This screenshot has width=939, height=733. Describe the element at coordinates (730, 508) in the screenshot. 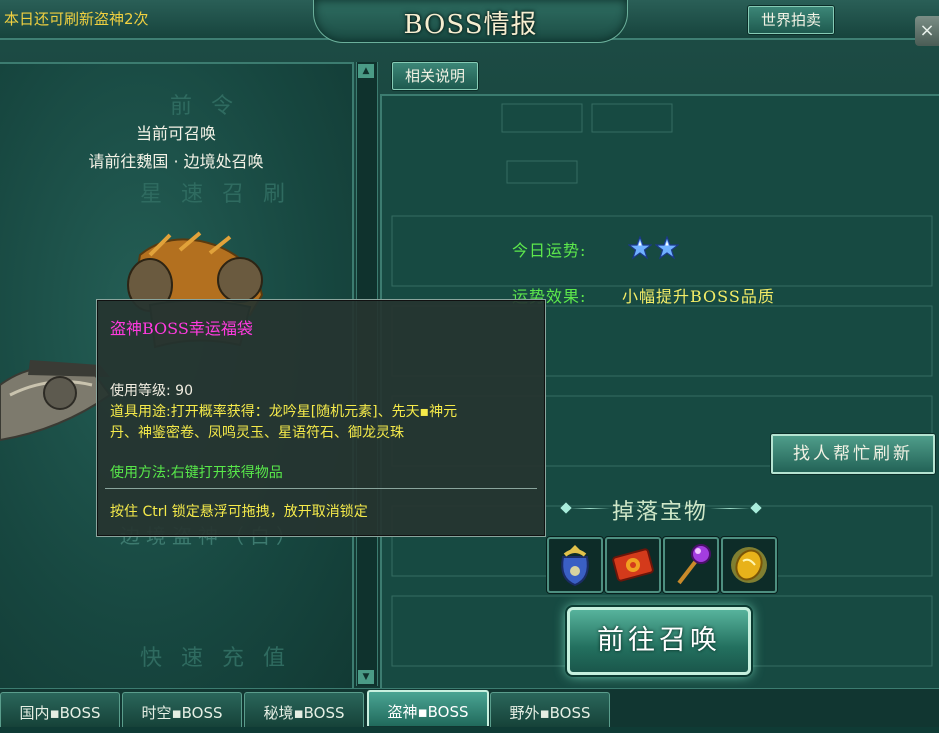

I see `divider` at that location.